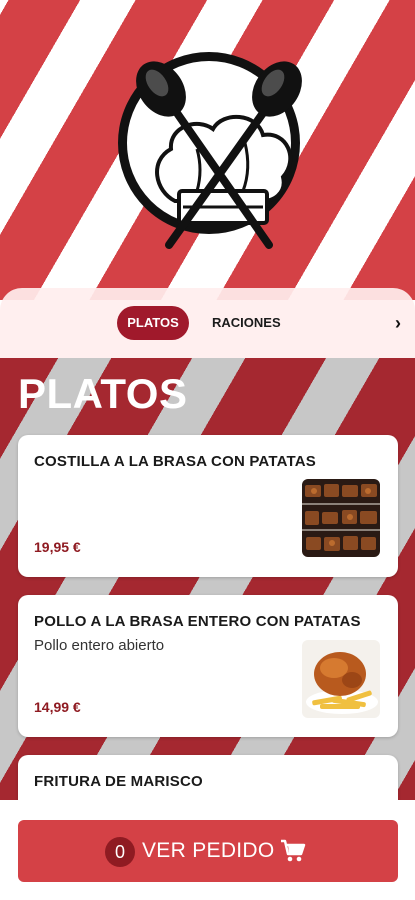  What do you see at coordinates (120, 852) in the screenshot?
I see `order-count-badge: 0` at bounding box center [120, 852].